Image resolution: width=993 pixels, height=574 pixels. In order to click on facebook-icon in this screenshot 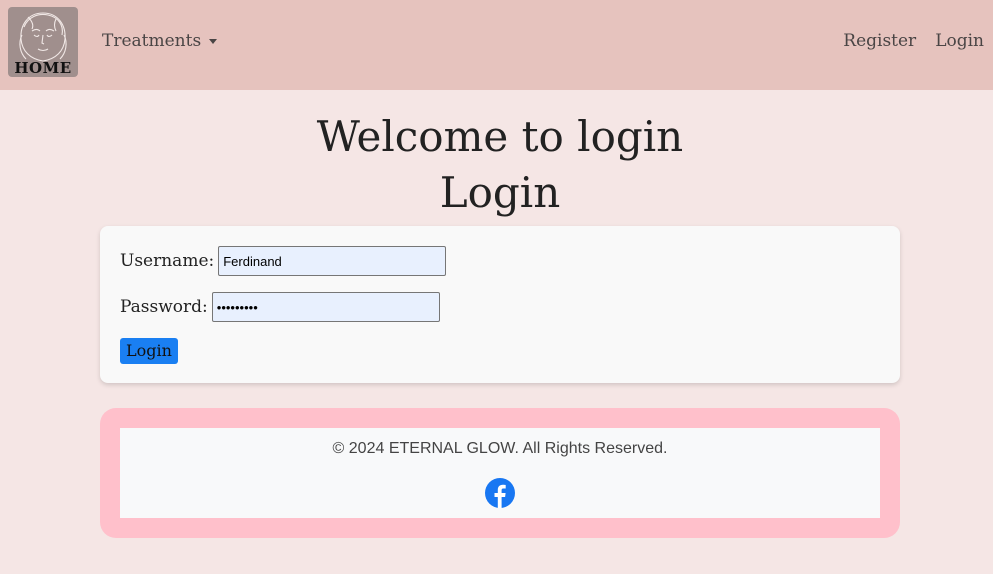, I will do `click(500, 493)`.